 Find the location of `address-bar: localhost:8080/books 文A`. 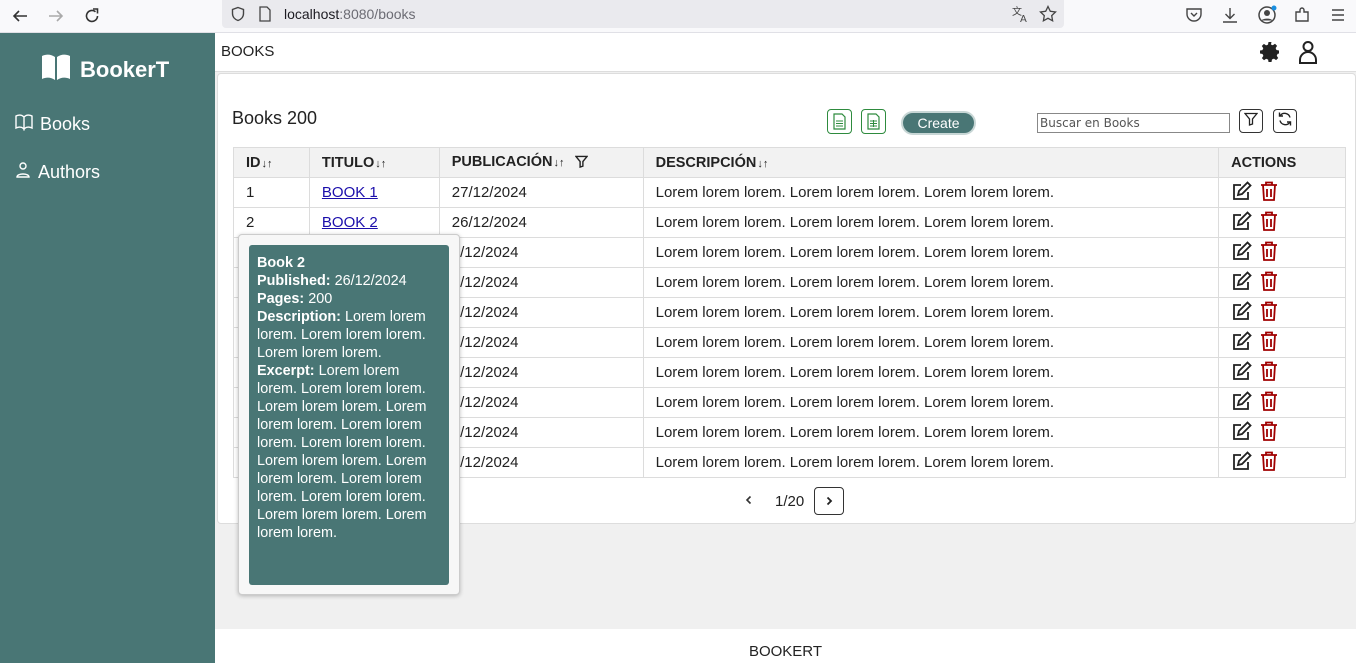

address-bar: localhost:8080/books 文A is located at coordinates (643, 14).